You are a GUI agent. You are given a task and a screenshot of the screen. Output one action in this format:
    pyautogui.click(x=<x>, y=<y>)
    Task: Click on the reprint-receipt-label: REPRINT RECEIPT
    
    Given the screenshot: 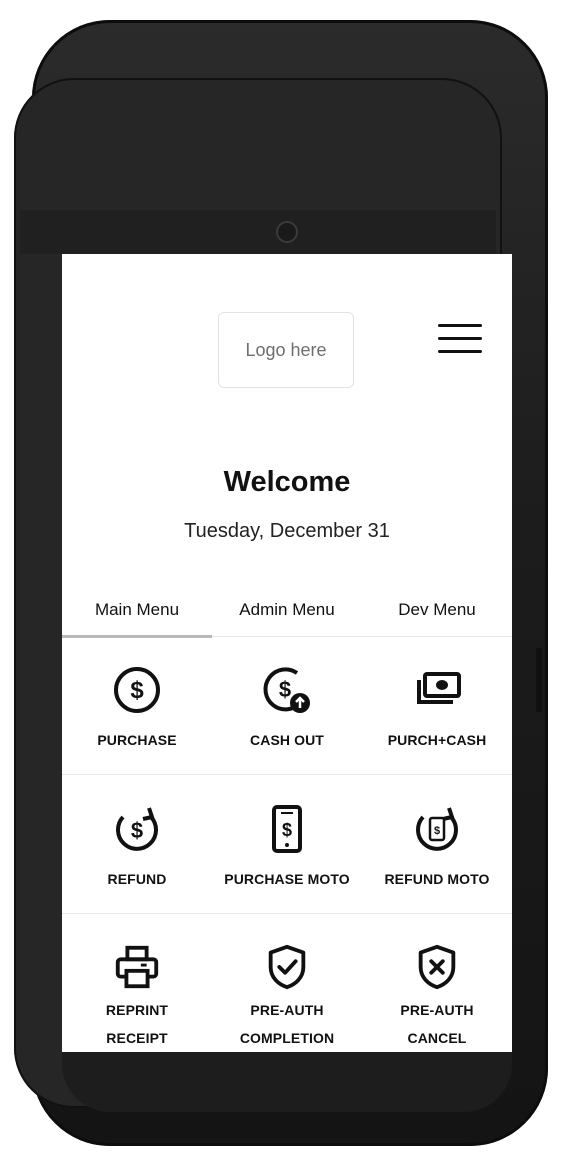 What is the action you would take?
    pyautogui.click(x=137, y=1024)
    